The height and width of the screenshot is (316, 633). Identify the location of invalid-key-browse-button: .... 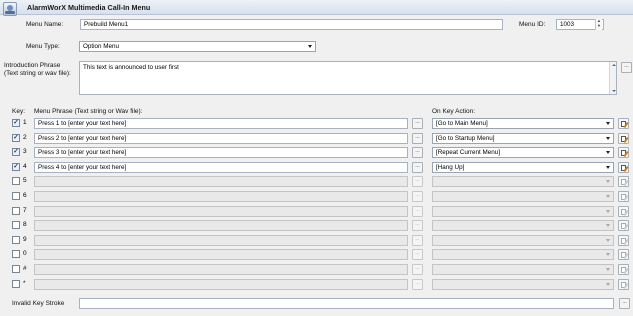
(624, 303).